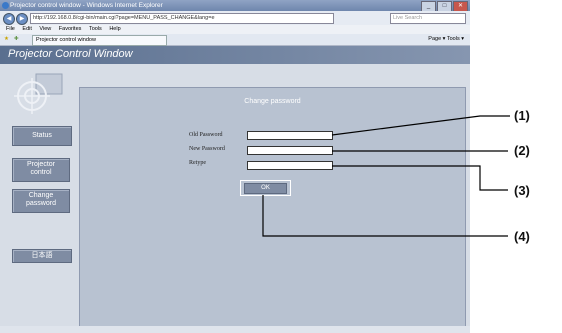 Image resolution: width=562 pixels, height=333 pixels. What do you see at coordinates (522, 190) in the screenshot?
I see `callout-label-3: (3)` at bounding box center [522, 190].